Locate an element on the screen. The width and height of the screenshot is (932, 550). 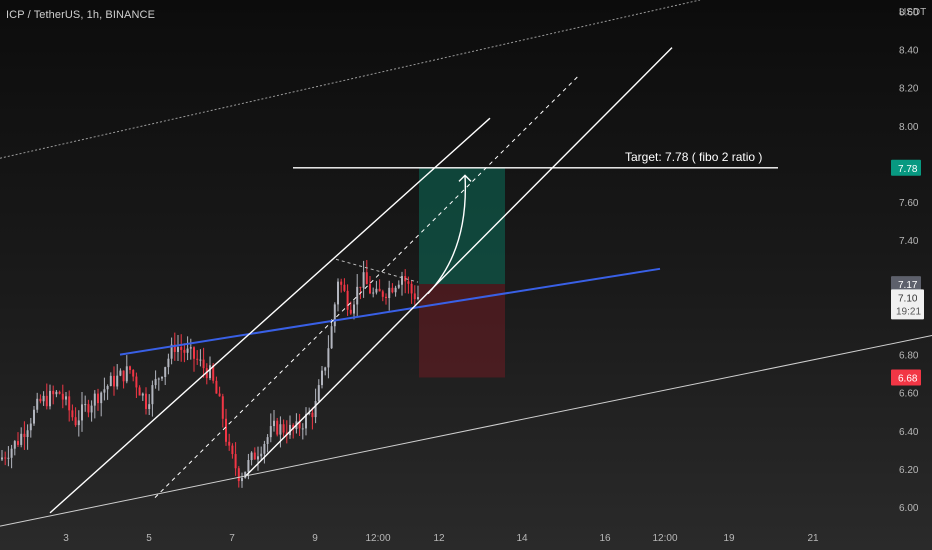
price-tick: 8.00 is located at coordinates (909, 127).